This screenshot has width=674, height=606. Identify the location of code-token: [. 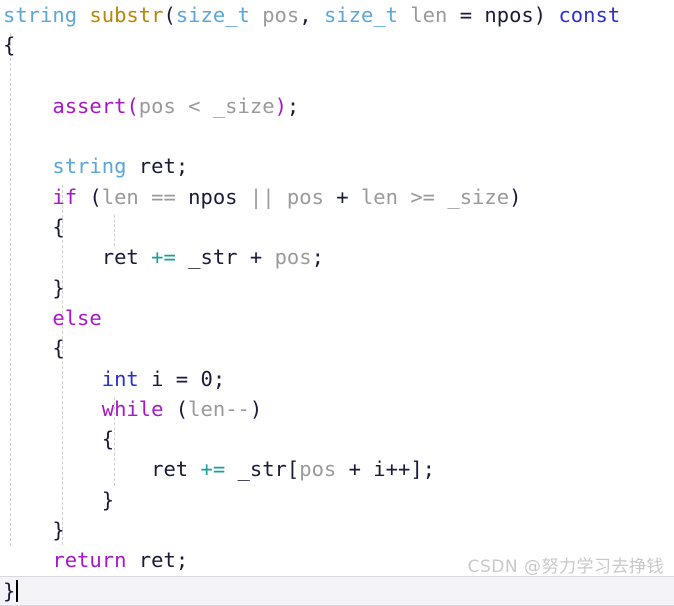
(293, 469).